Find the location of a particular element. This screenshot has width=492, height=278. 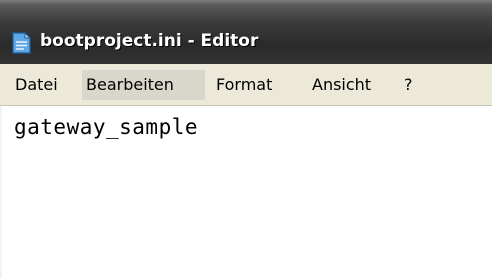

menu-help: ? is located at coordinates (408, 85).